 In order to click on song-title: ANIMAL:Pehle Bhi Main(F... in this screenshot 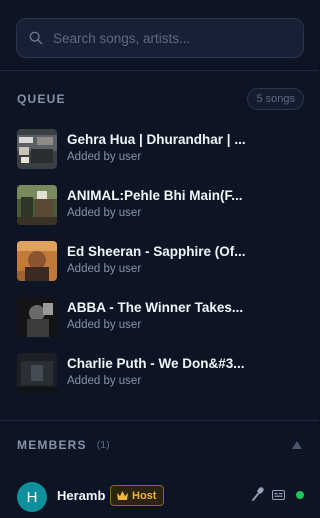, I will do `click(155, 195)`.